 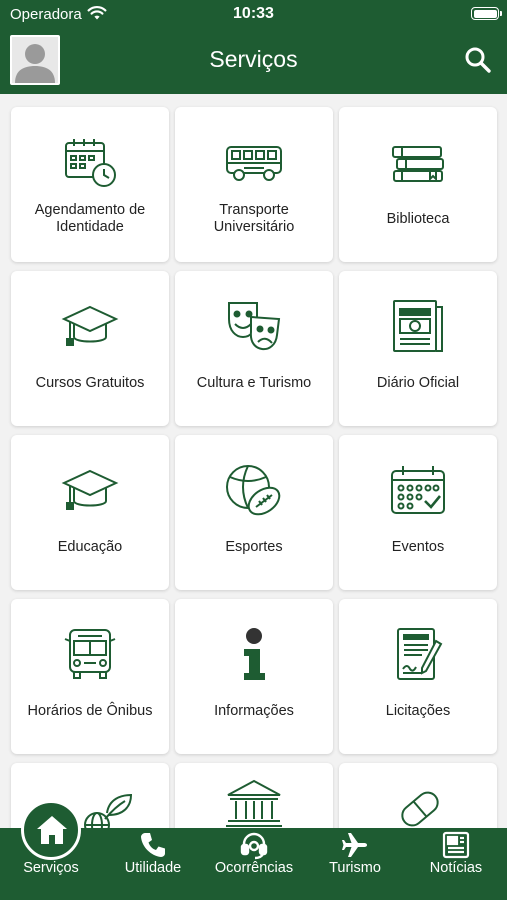 I want to click on nav-item-utilidade: Utilidade, so click(x=153, y=864).